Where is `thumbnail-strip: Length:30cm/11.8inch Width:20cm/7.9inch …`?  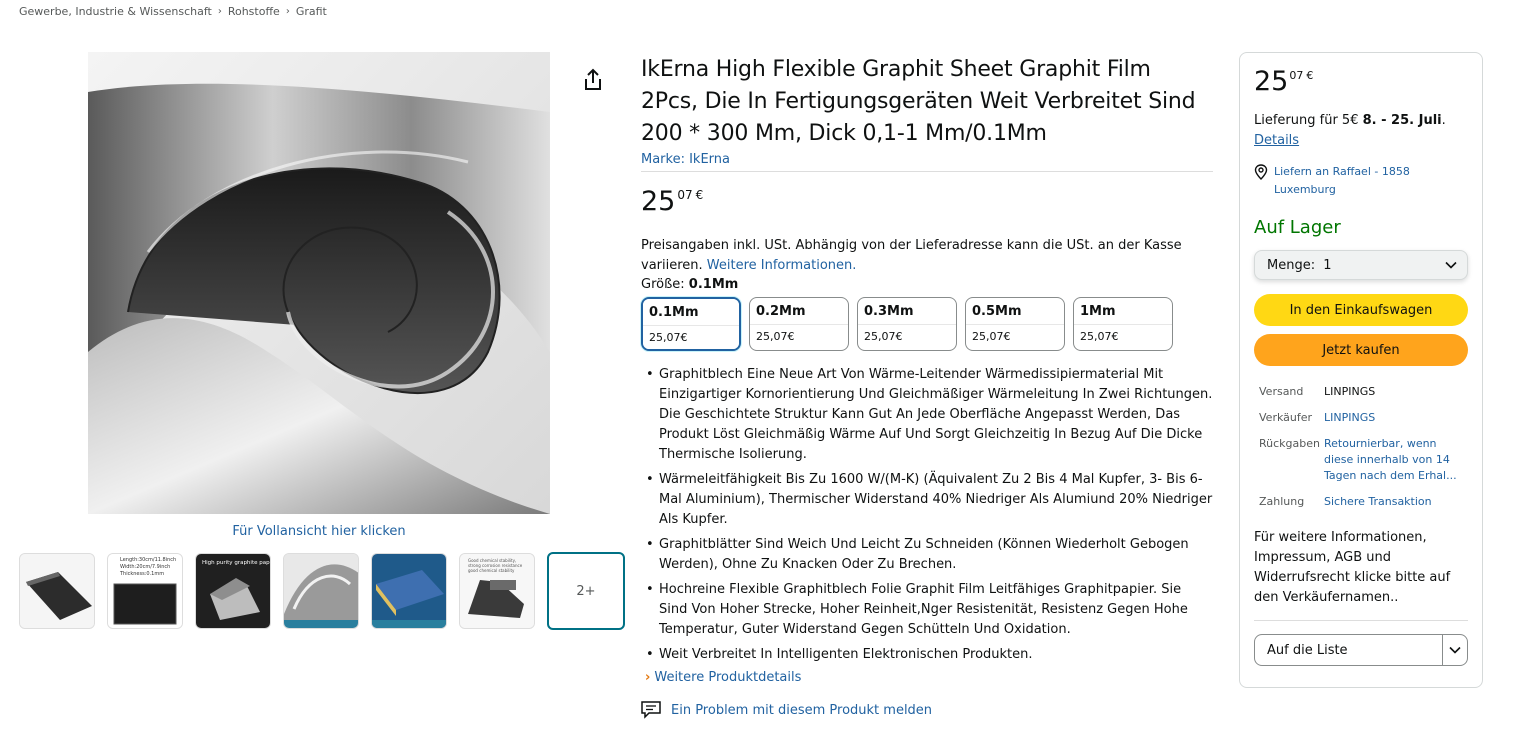
thumbnail-strip: Length:30cm/11.8inch Width:20cm/7.9inch … is located at coordinates (322, 591).